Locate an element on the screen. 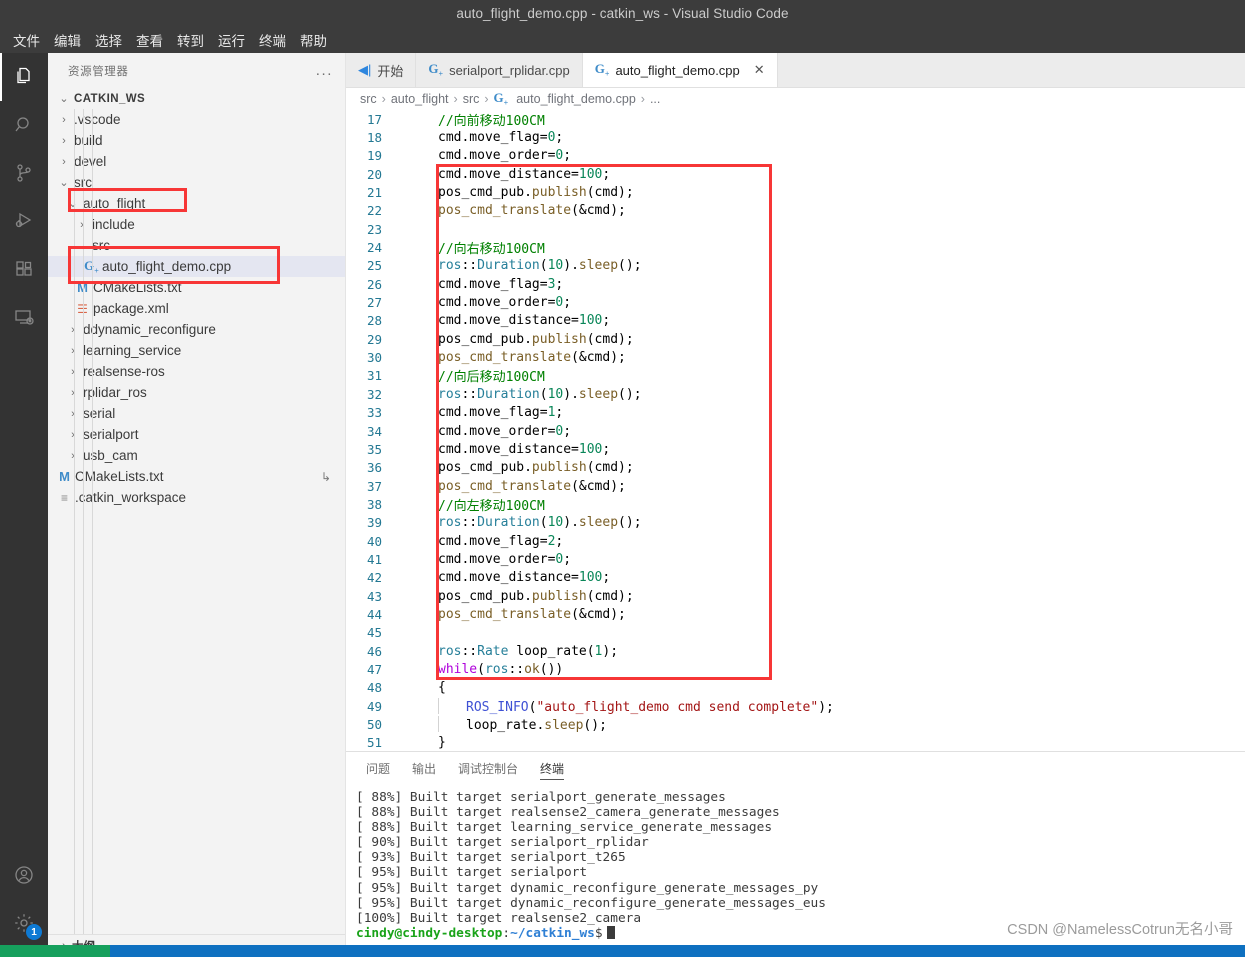  code-line: 31 //向后移动100CM is located at coordinates (795, 376).